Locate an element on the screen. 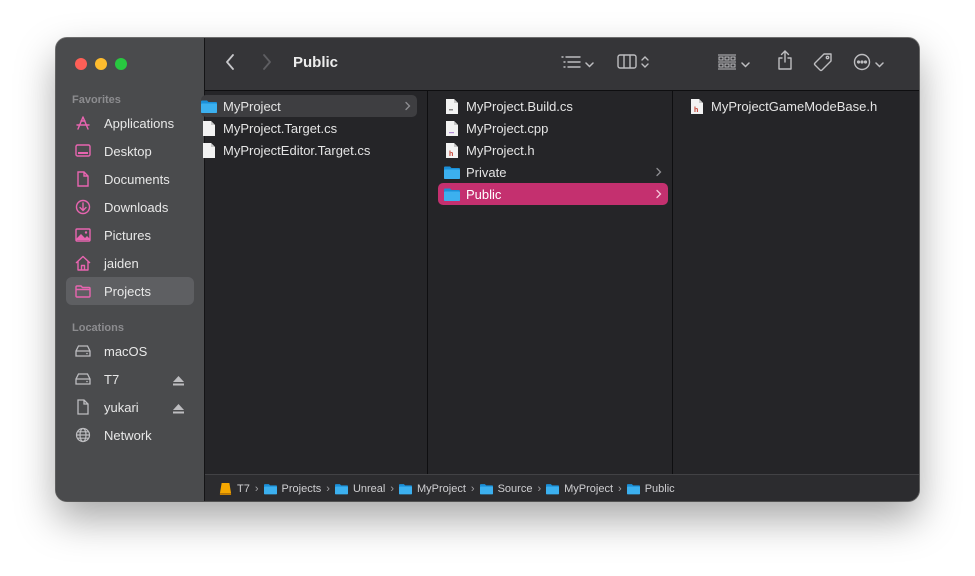 The image size is (975, 576). sidebar-item-desktop: Desktop is located at coordinates (130, 151).